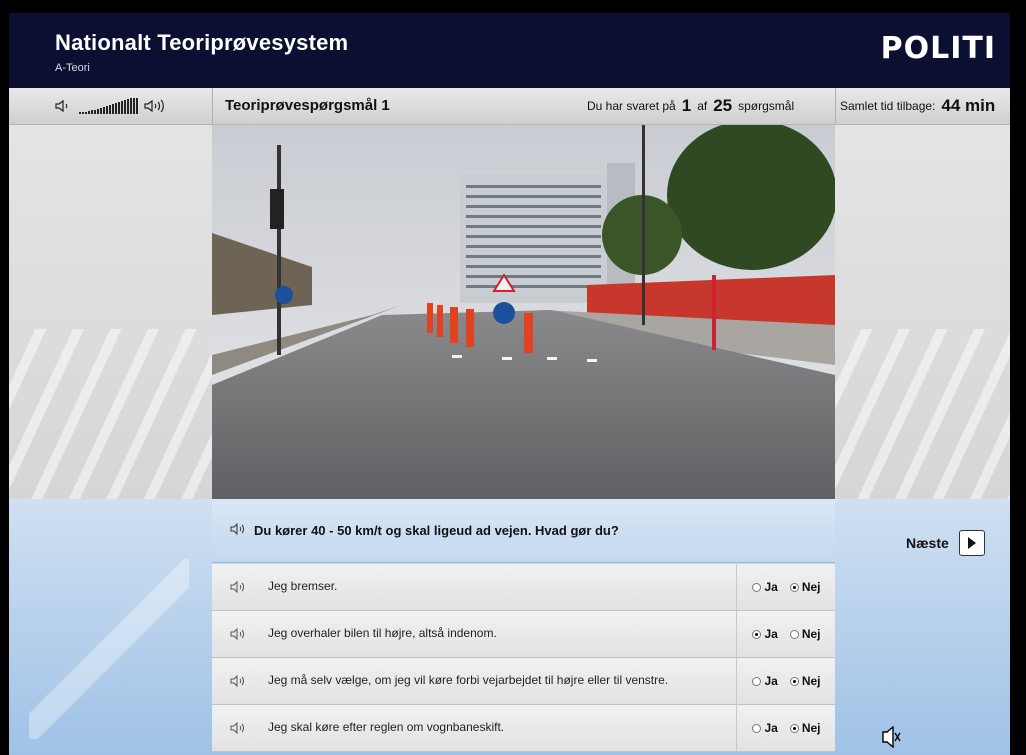 The width and height of the screenshot is (1026, 755). What do you see at coordinates (64, 106) in the screenshot?
I see `volume-low-icon` at bounding box center [64, 106].